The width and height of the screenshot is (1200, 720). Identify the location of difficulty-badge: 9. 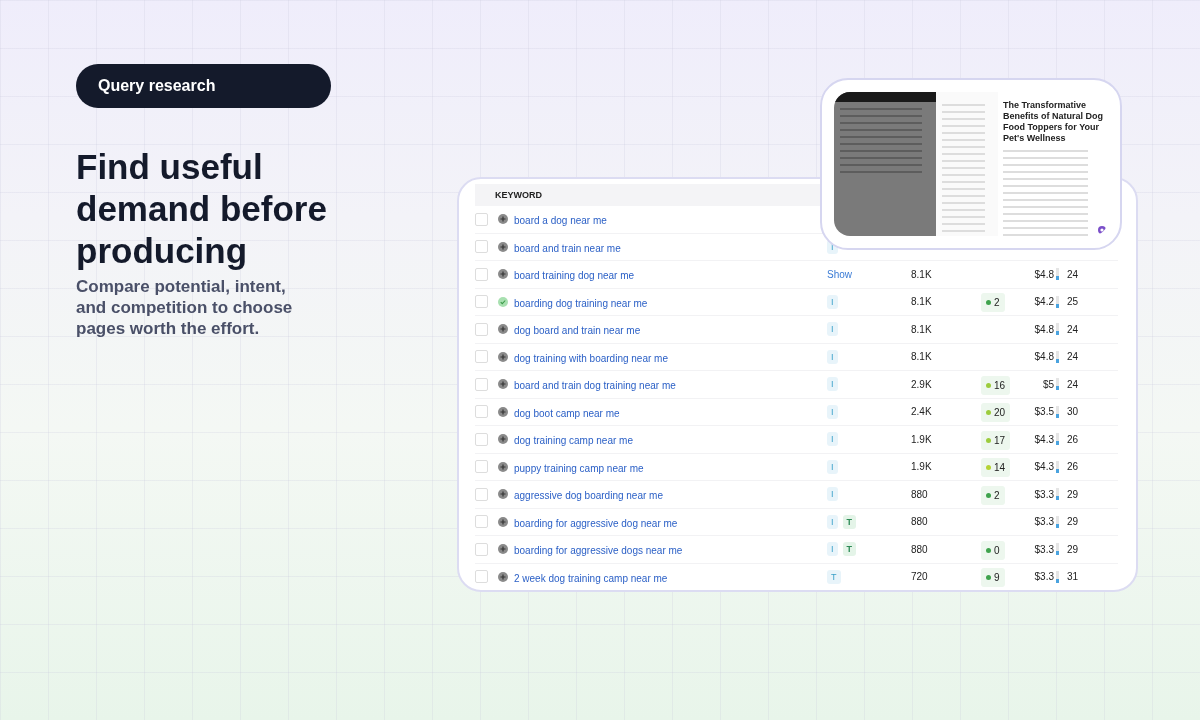
(993, 578).